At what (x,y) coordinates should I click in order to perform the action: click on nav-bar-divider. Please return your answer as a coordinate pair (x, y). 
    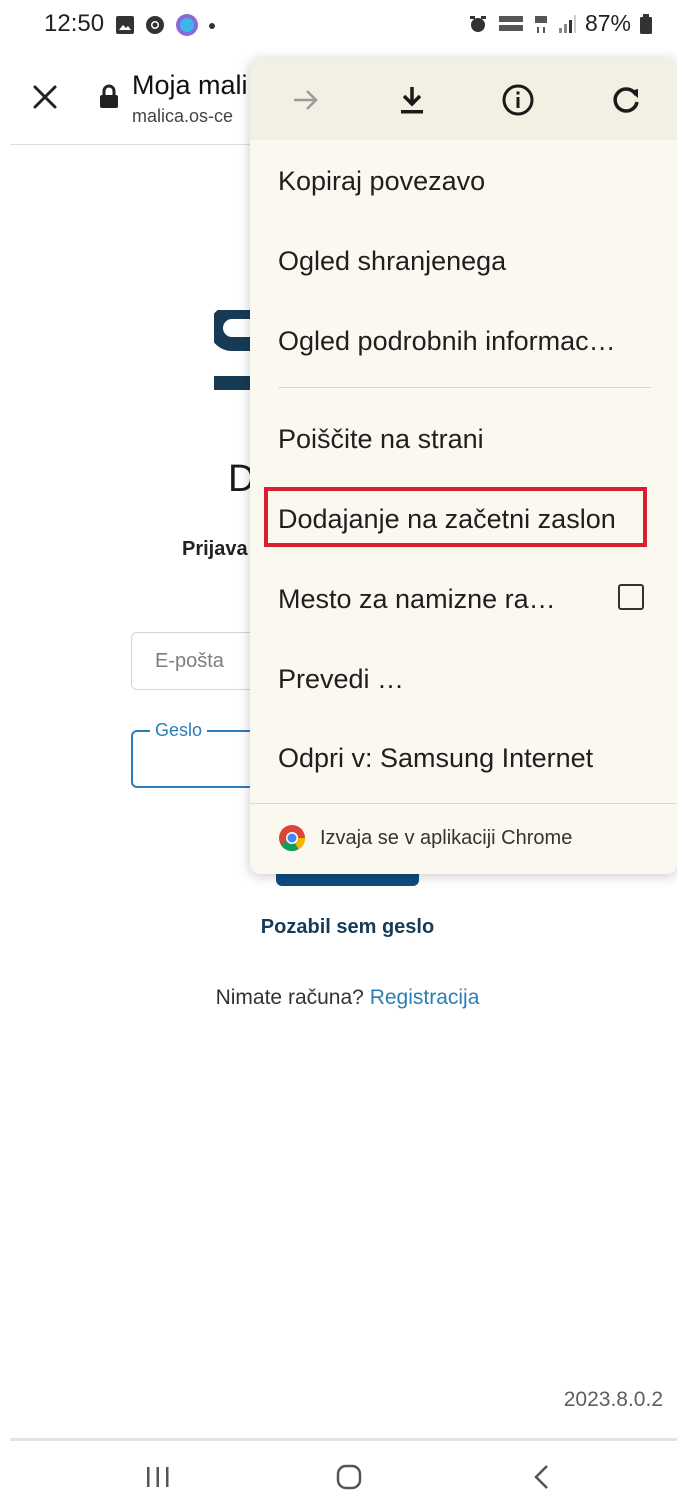
    Looking at the image, I should click on (343, 1439).